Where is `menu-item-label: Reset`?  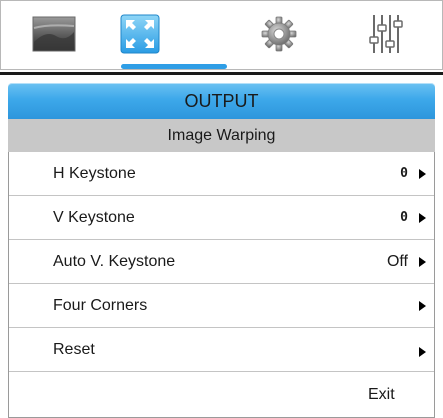 menu-item-label: Reset is located at coordinates (74, 349).